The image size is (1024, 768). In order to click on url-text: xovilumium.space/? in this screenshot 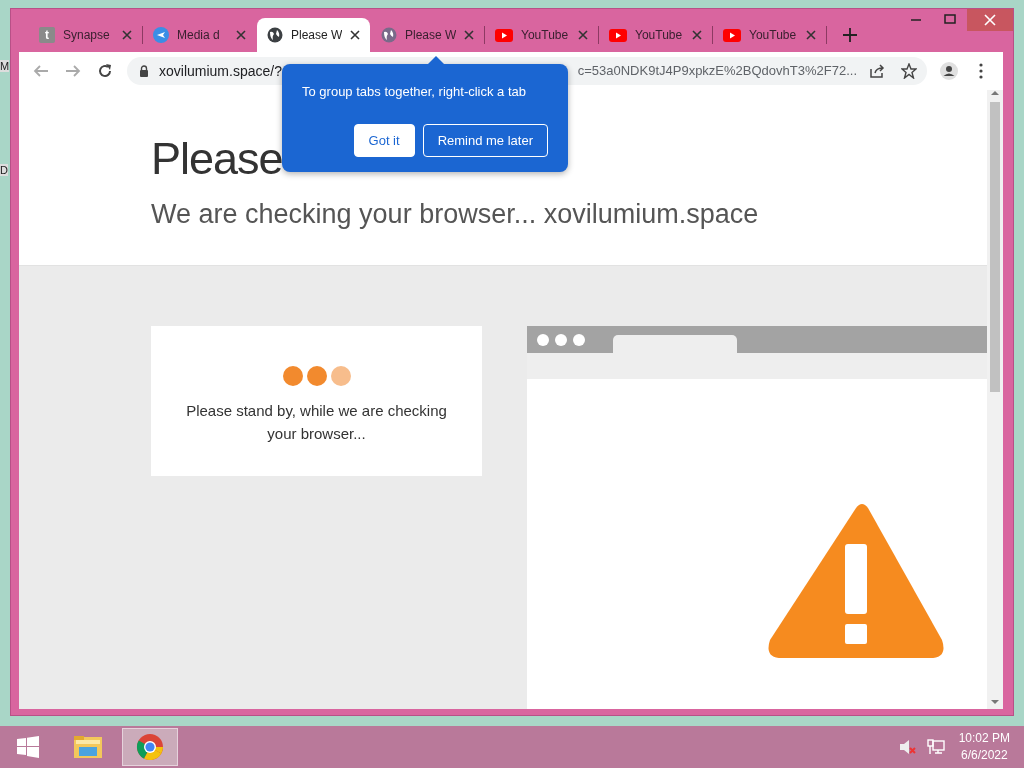, I will do `click(220, 71)`.